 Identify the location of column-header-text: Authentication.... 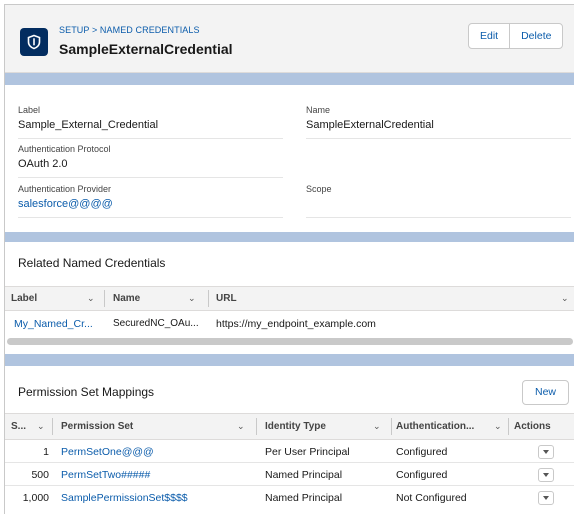
(435, 426).